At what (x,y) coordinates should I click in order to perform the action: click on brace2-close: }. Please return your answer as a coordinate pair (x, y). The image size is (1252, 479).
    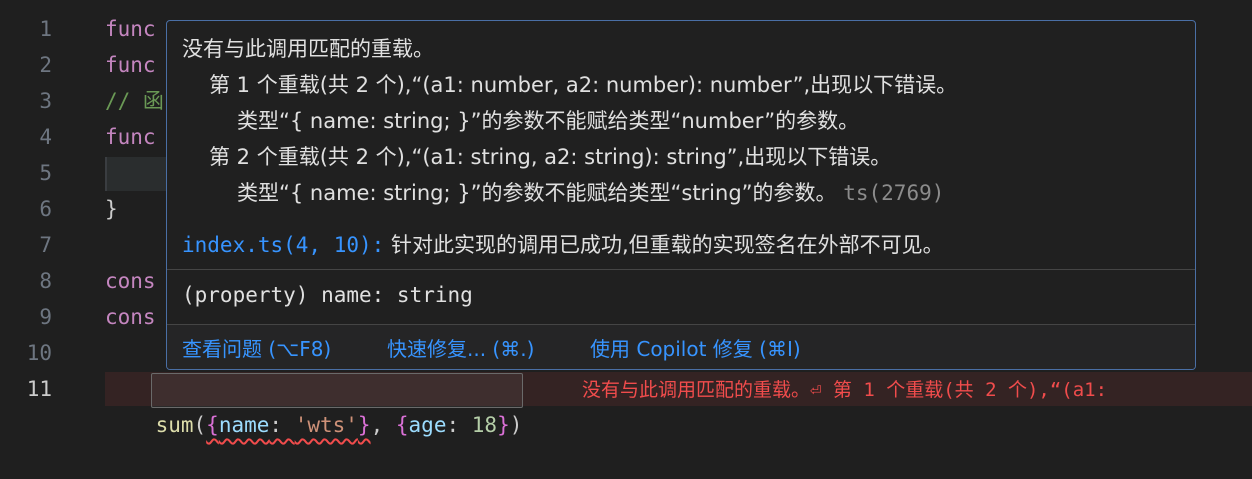
    Looking at the image, I should click on (503, 425).